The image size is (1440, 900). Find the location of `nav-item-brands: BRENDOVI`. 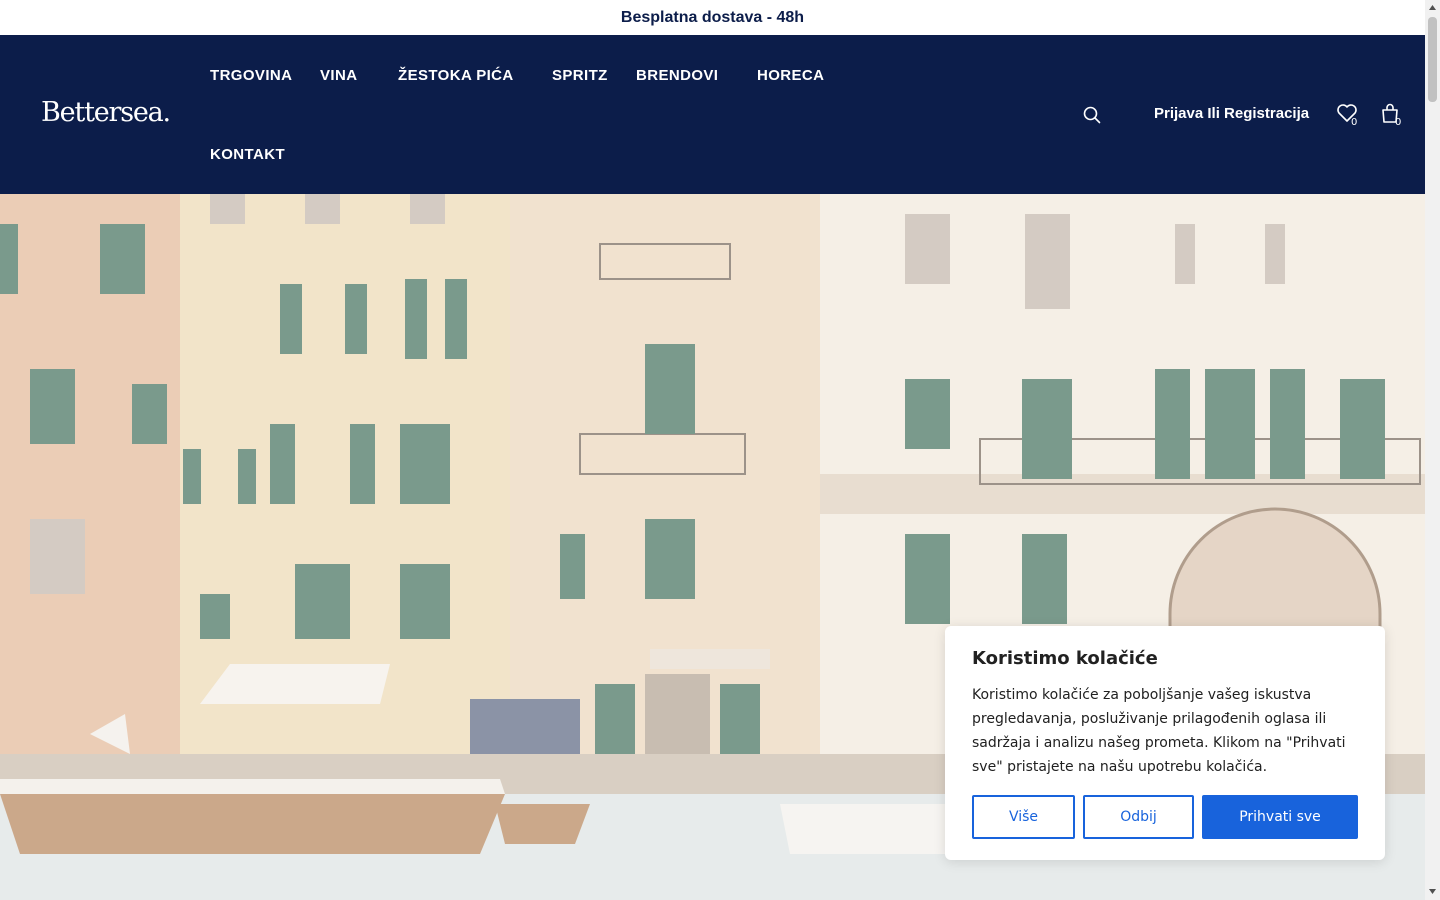

nav-item-brands: BRENDOVI is located at coordinates (677, 75).